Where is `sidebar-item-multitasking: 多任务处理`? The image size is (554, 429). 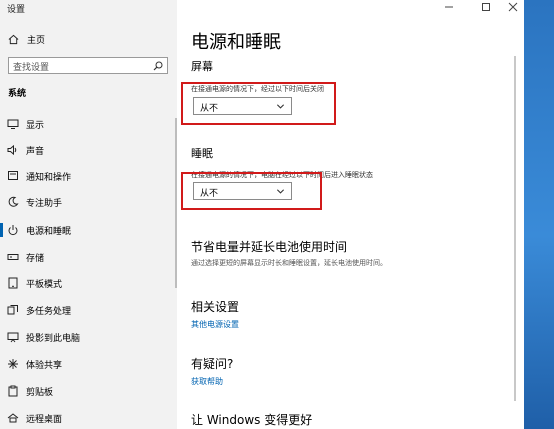
sidebar-item-multitasking: 多任务处理 is located at coordinates (88, 310).